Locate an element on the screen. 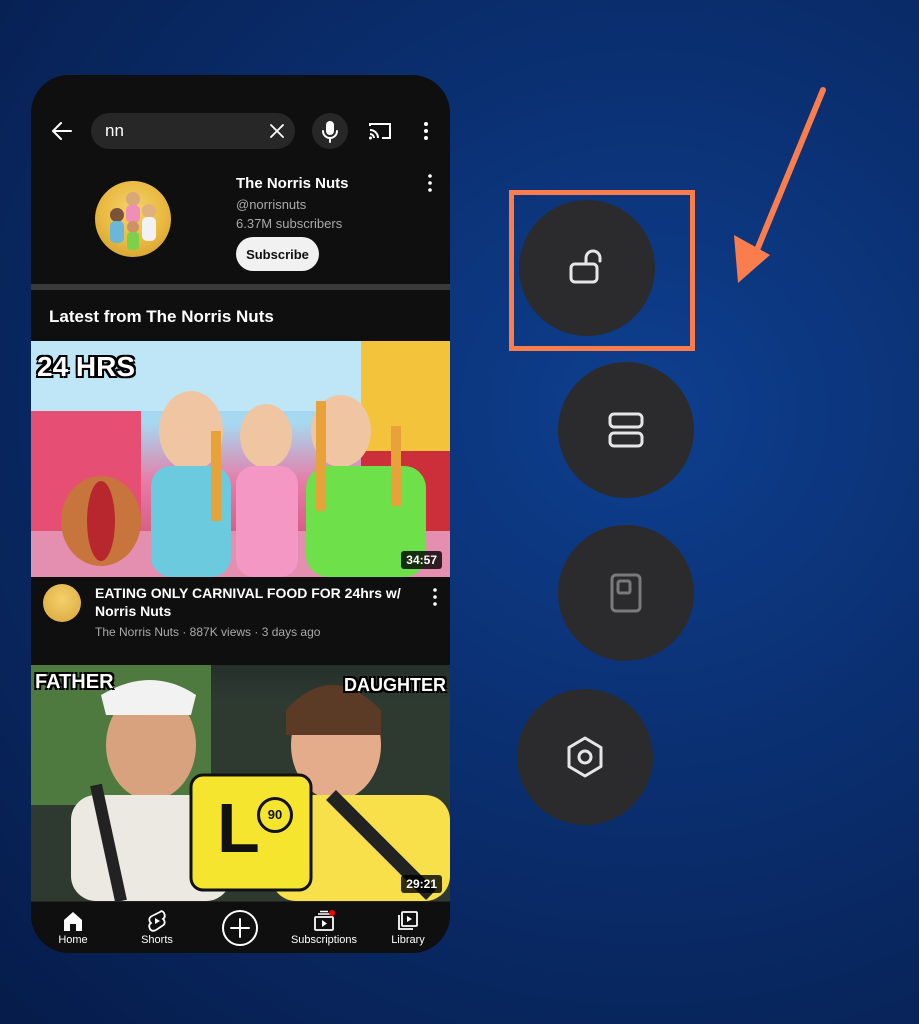 The height and width of the screenshot is (1024, 919). clear-icon is located at coordinates (277, 131).